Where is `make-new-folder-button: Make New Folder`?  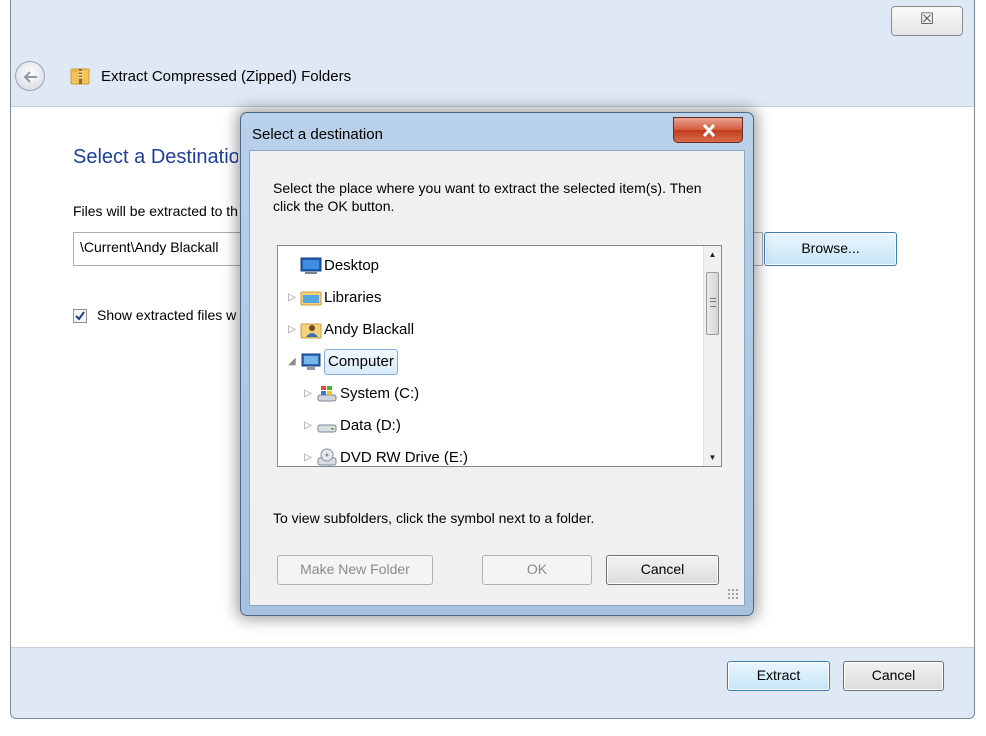 make-new-folder-button: Make New Folder is located at coordinates (355, 570).